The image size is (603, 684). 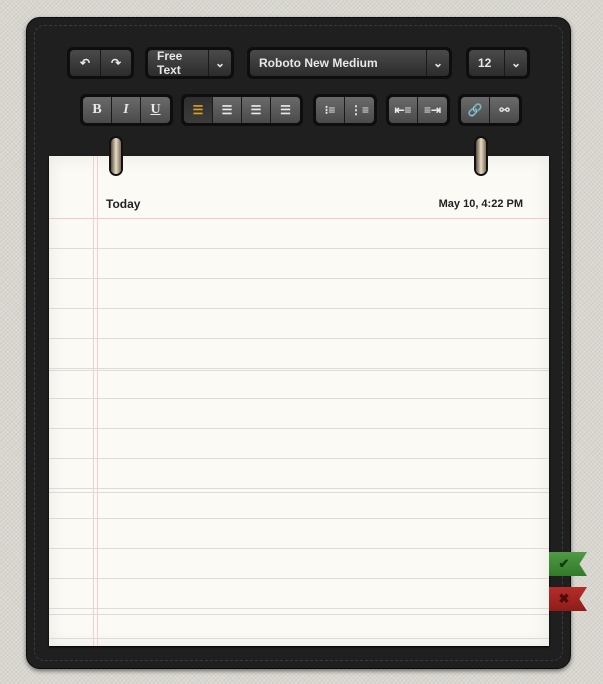 I want to click on italic-button: I, so click(x=126, y=110).